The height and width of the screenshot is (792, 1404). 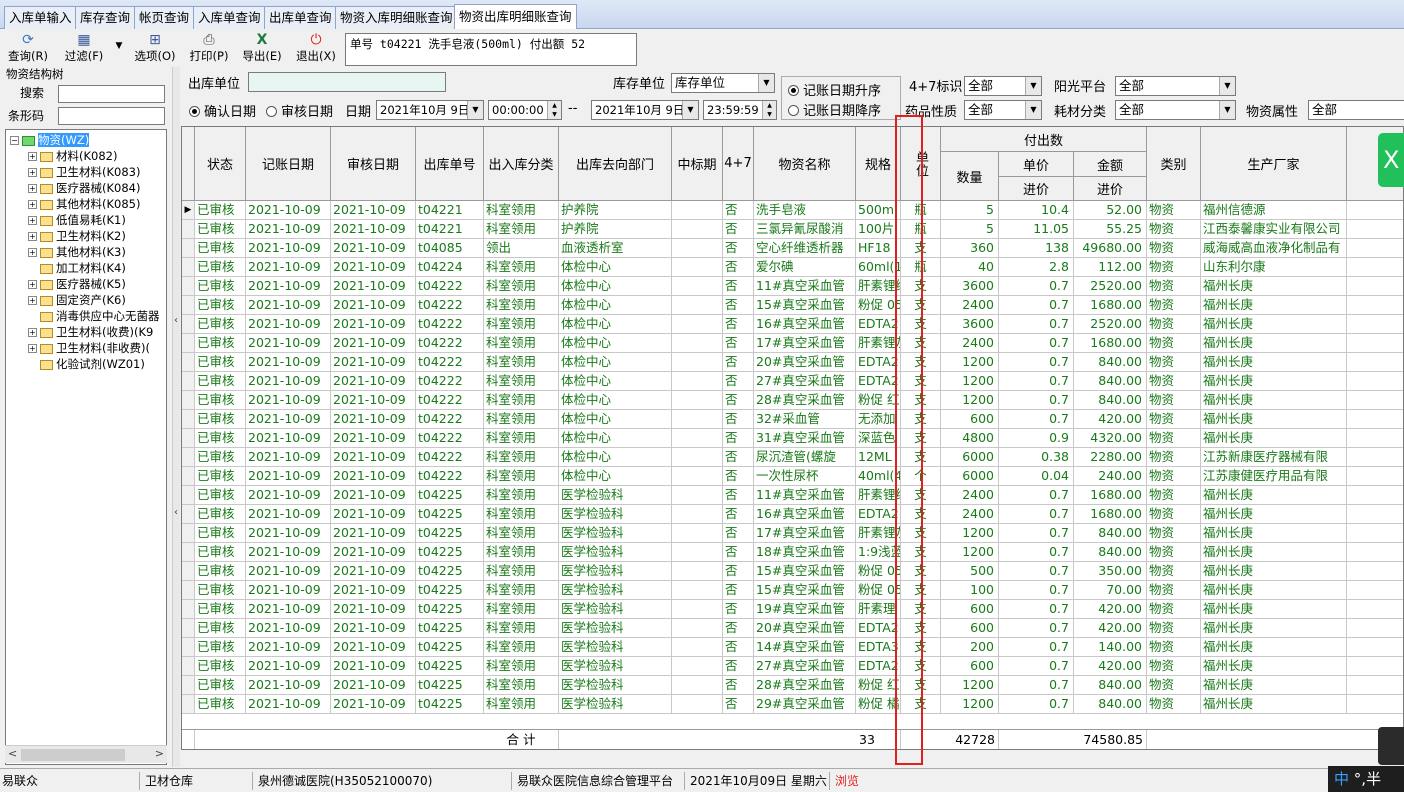 I want to click on tab-inbound-detail: 物资入库明细账查询, so click(x=396, y=17).